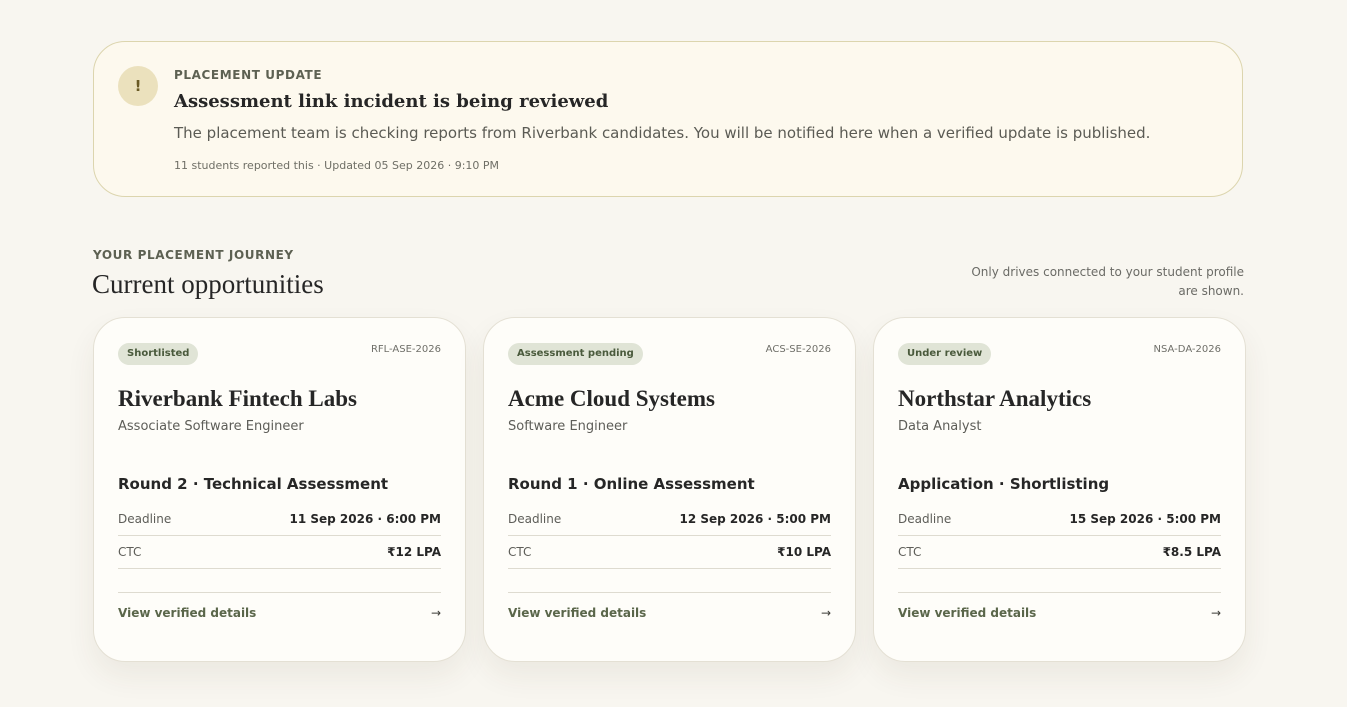  What do you see at coordinates (1004, 484) in the screenshot?
I see `current-stage: Application · Shortlisting` at bounding box center [1004, 484].